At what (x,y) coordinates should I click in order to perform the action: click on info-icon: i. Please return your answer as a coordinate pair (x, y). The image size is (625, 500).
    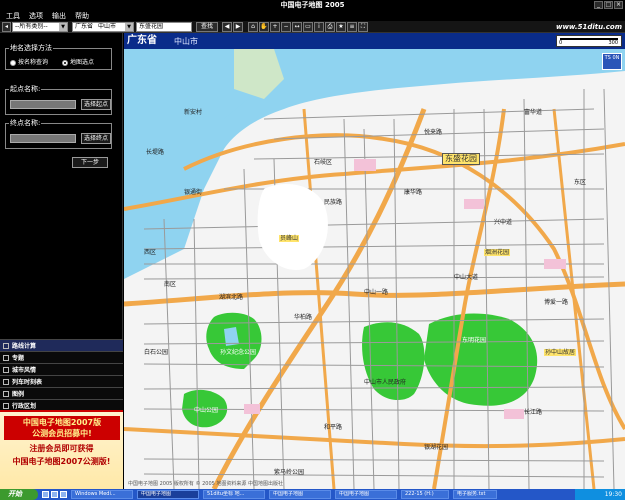
    Looking at the image, I should click on (319, 27).